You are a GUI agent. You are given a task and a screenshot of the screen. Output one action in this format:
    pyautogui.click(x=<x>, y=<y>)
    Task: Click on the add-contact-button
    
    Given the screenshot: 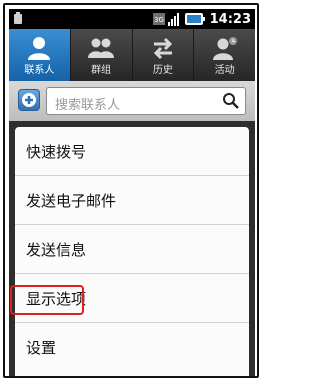 What is the action you would take?
    pyautogui.click(x=29, y=100)
    